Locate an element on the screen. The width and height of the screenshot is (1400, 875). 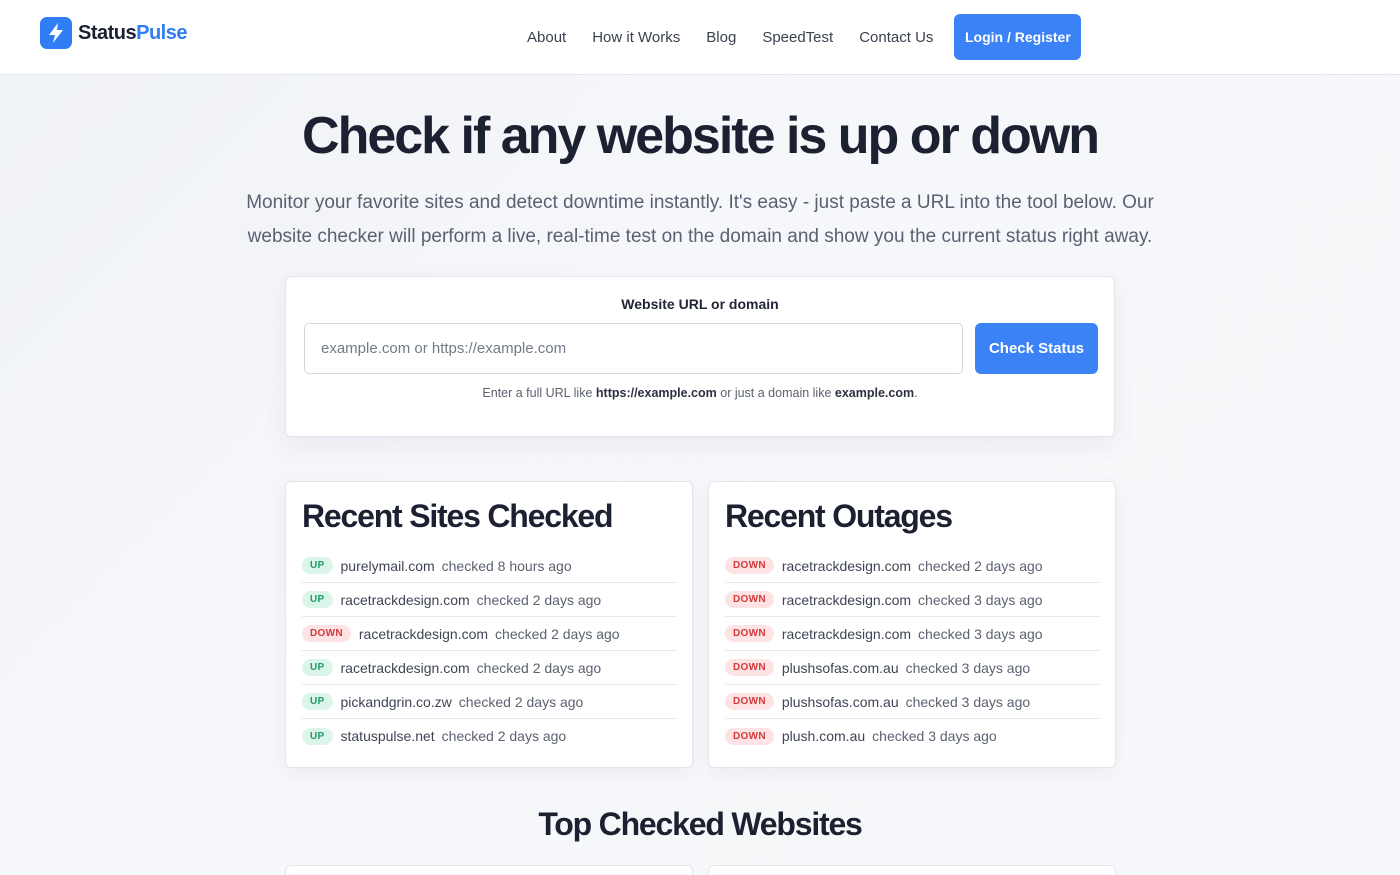
list-item: UP purelymail.com checked 8 hours ago is located at coordinates (489, 566).